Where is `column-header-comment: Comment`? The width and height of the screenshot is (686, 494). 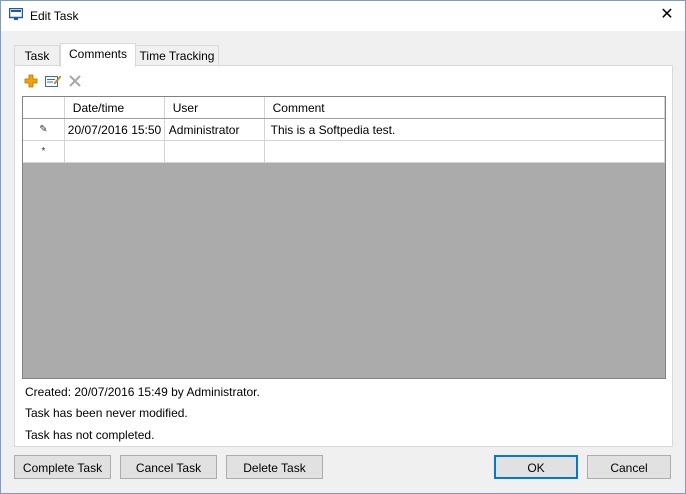
column-header-comment: Comment is located at coordinates (464, 108).